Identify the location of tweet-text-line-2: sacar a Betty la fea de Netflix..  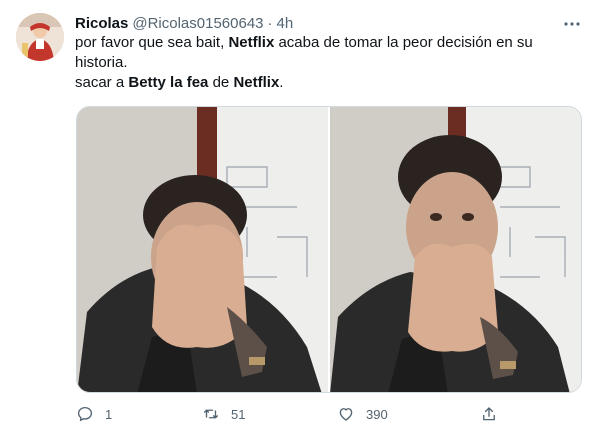
(327, 83).